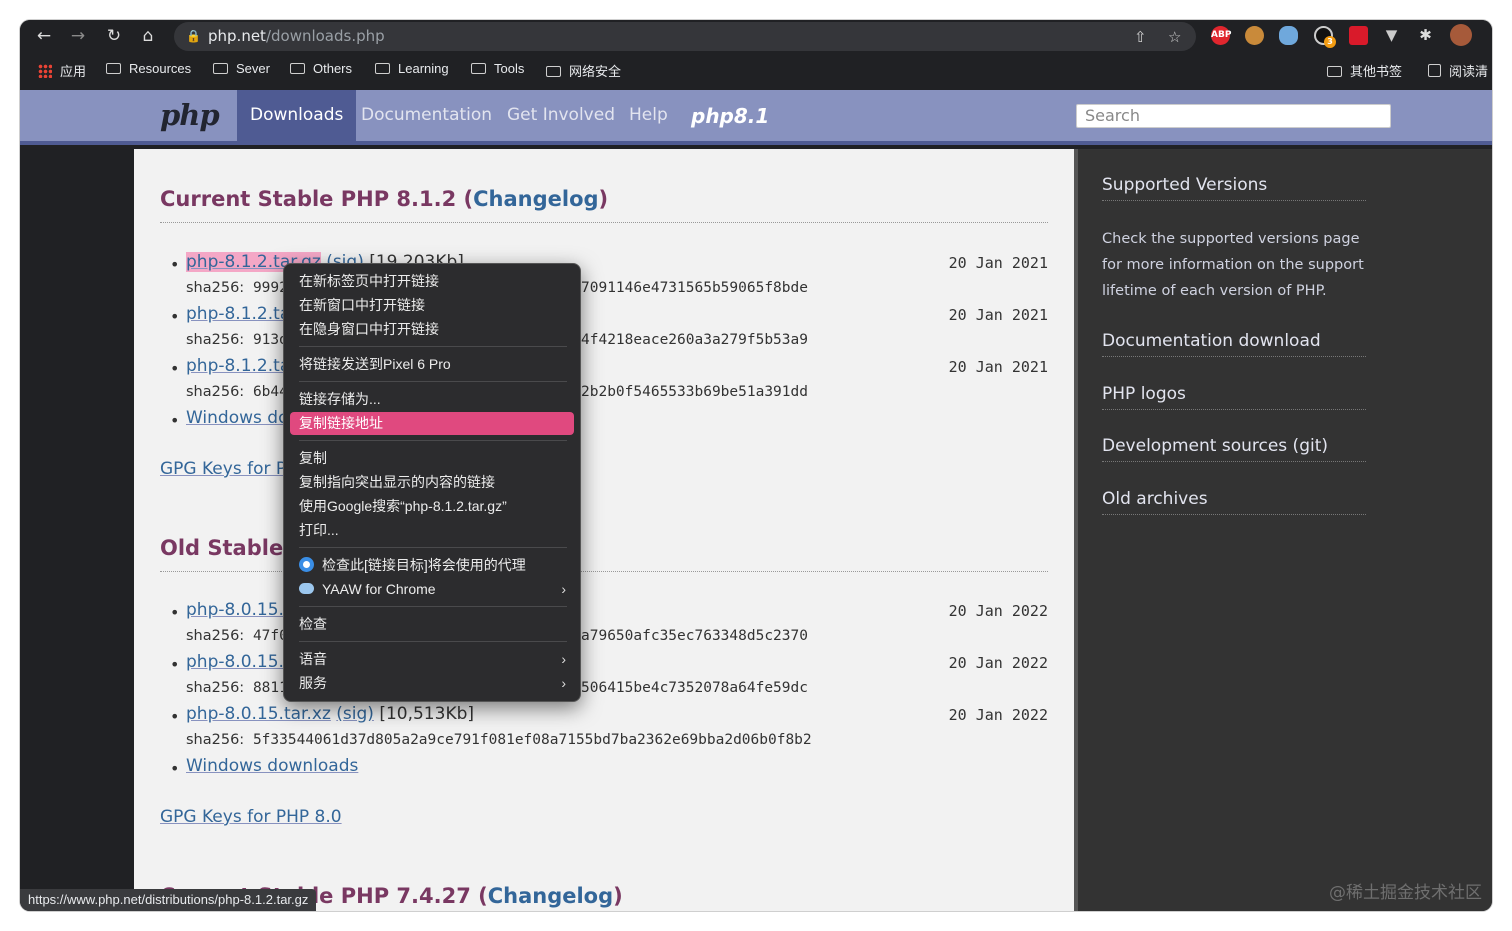 The height and width of the screenshot is (931, 1512). What do you see at coordinates (1234, 449) in the screenshot?
I see `development-sources-link: Development sources (git)` at bounding box center [1234, 449].